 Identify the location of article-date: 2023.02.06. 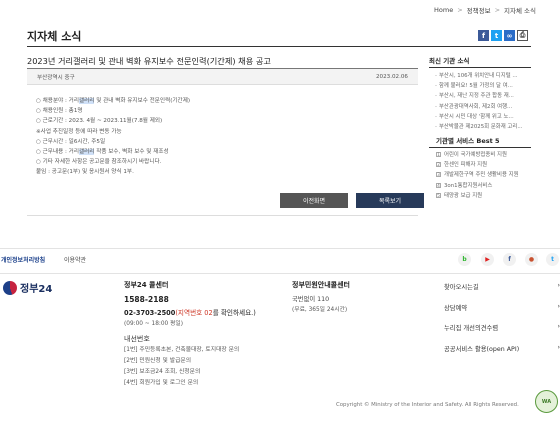
(391, 76).